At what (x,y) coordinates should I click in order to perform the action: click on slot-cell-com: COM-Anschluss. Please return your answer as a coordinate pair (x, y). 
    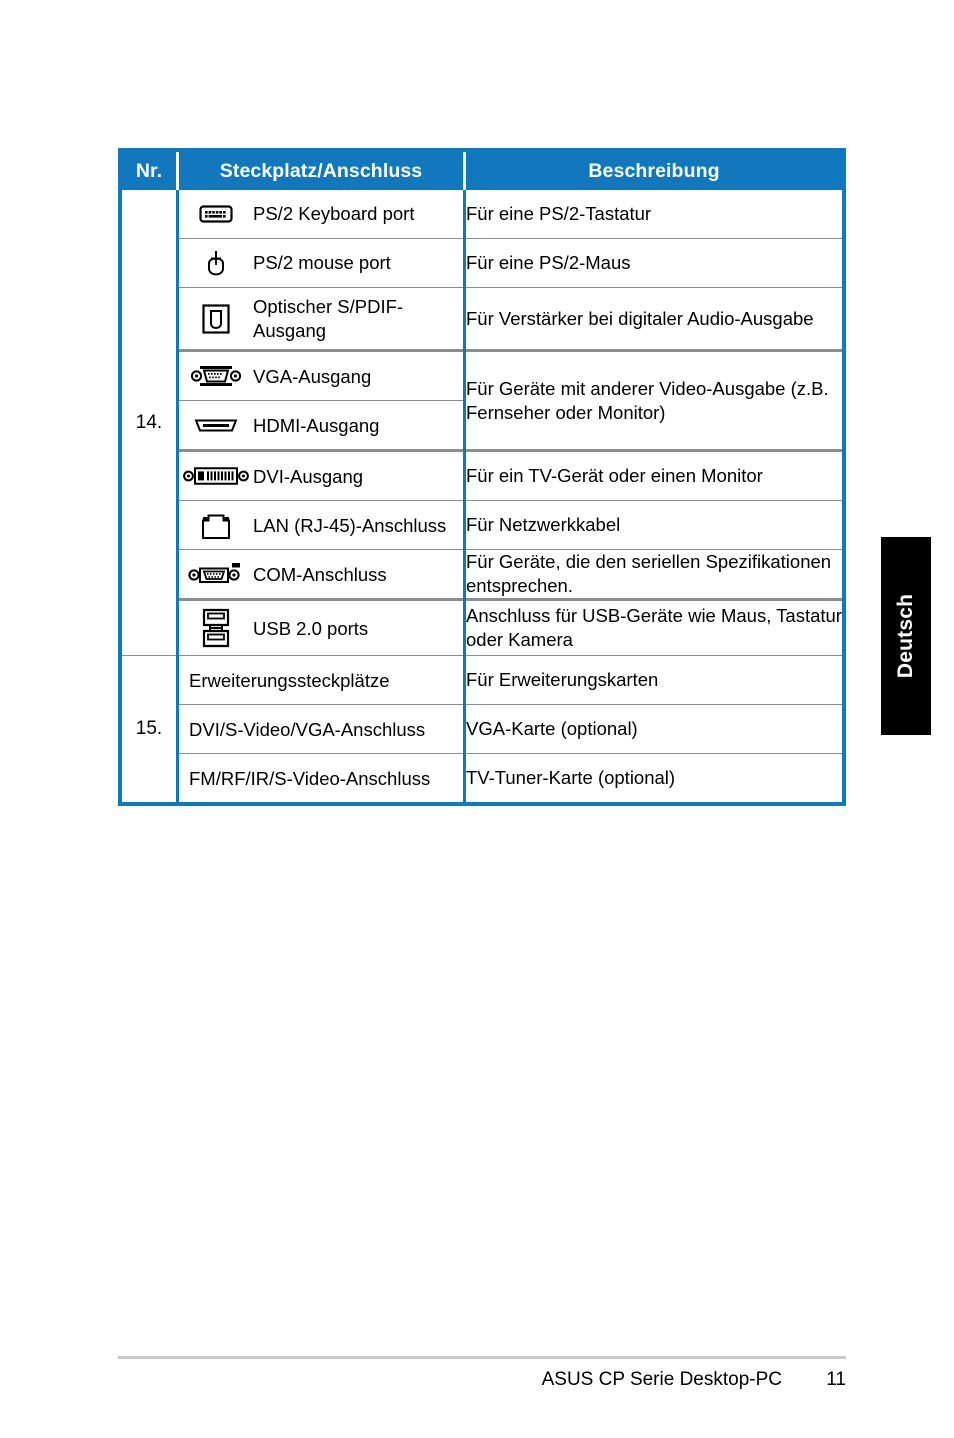
    Looking at the image, I should click on (321, 574).